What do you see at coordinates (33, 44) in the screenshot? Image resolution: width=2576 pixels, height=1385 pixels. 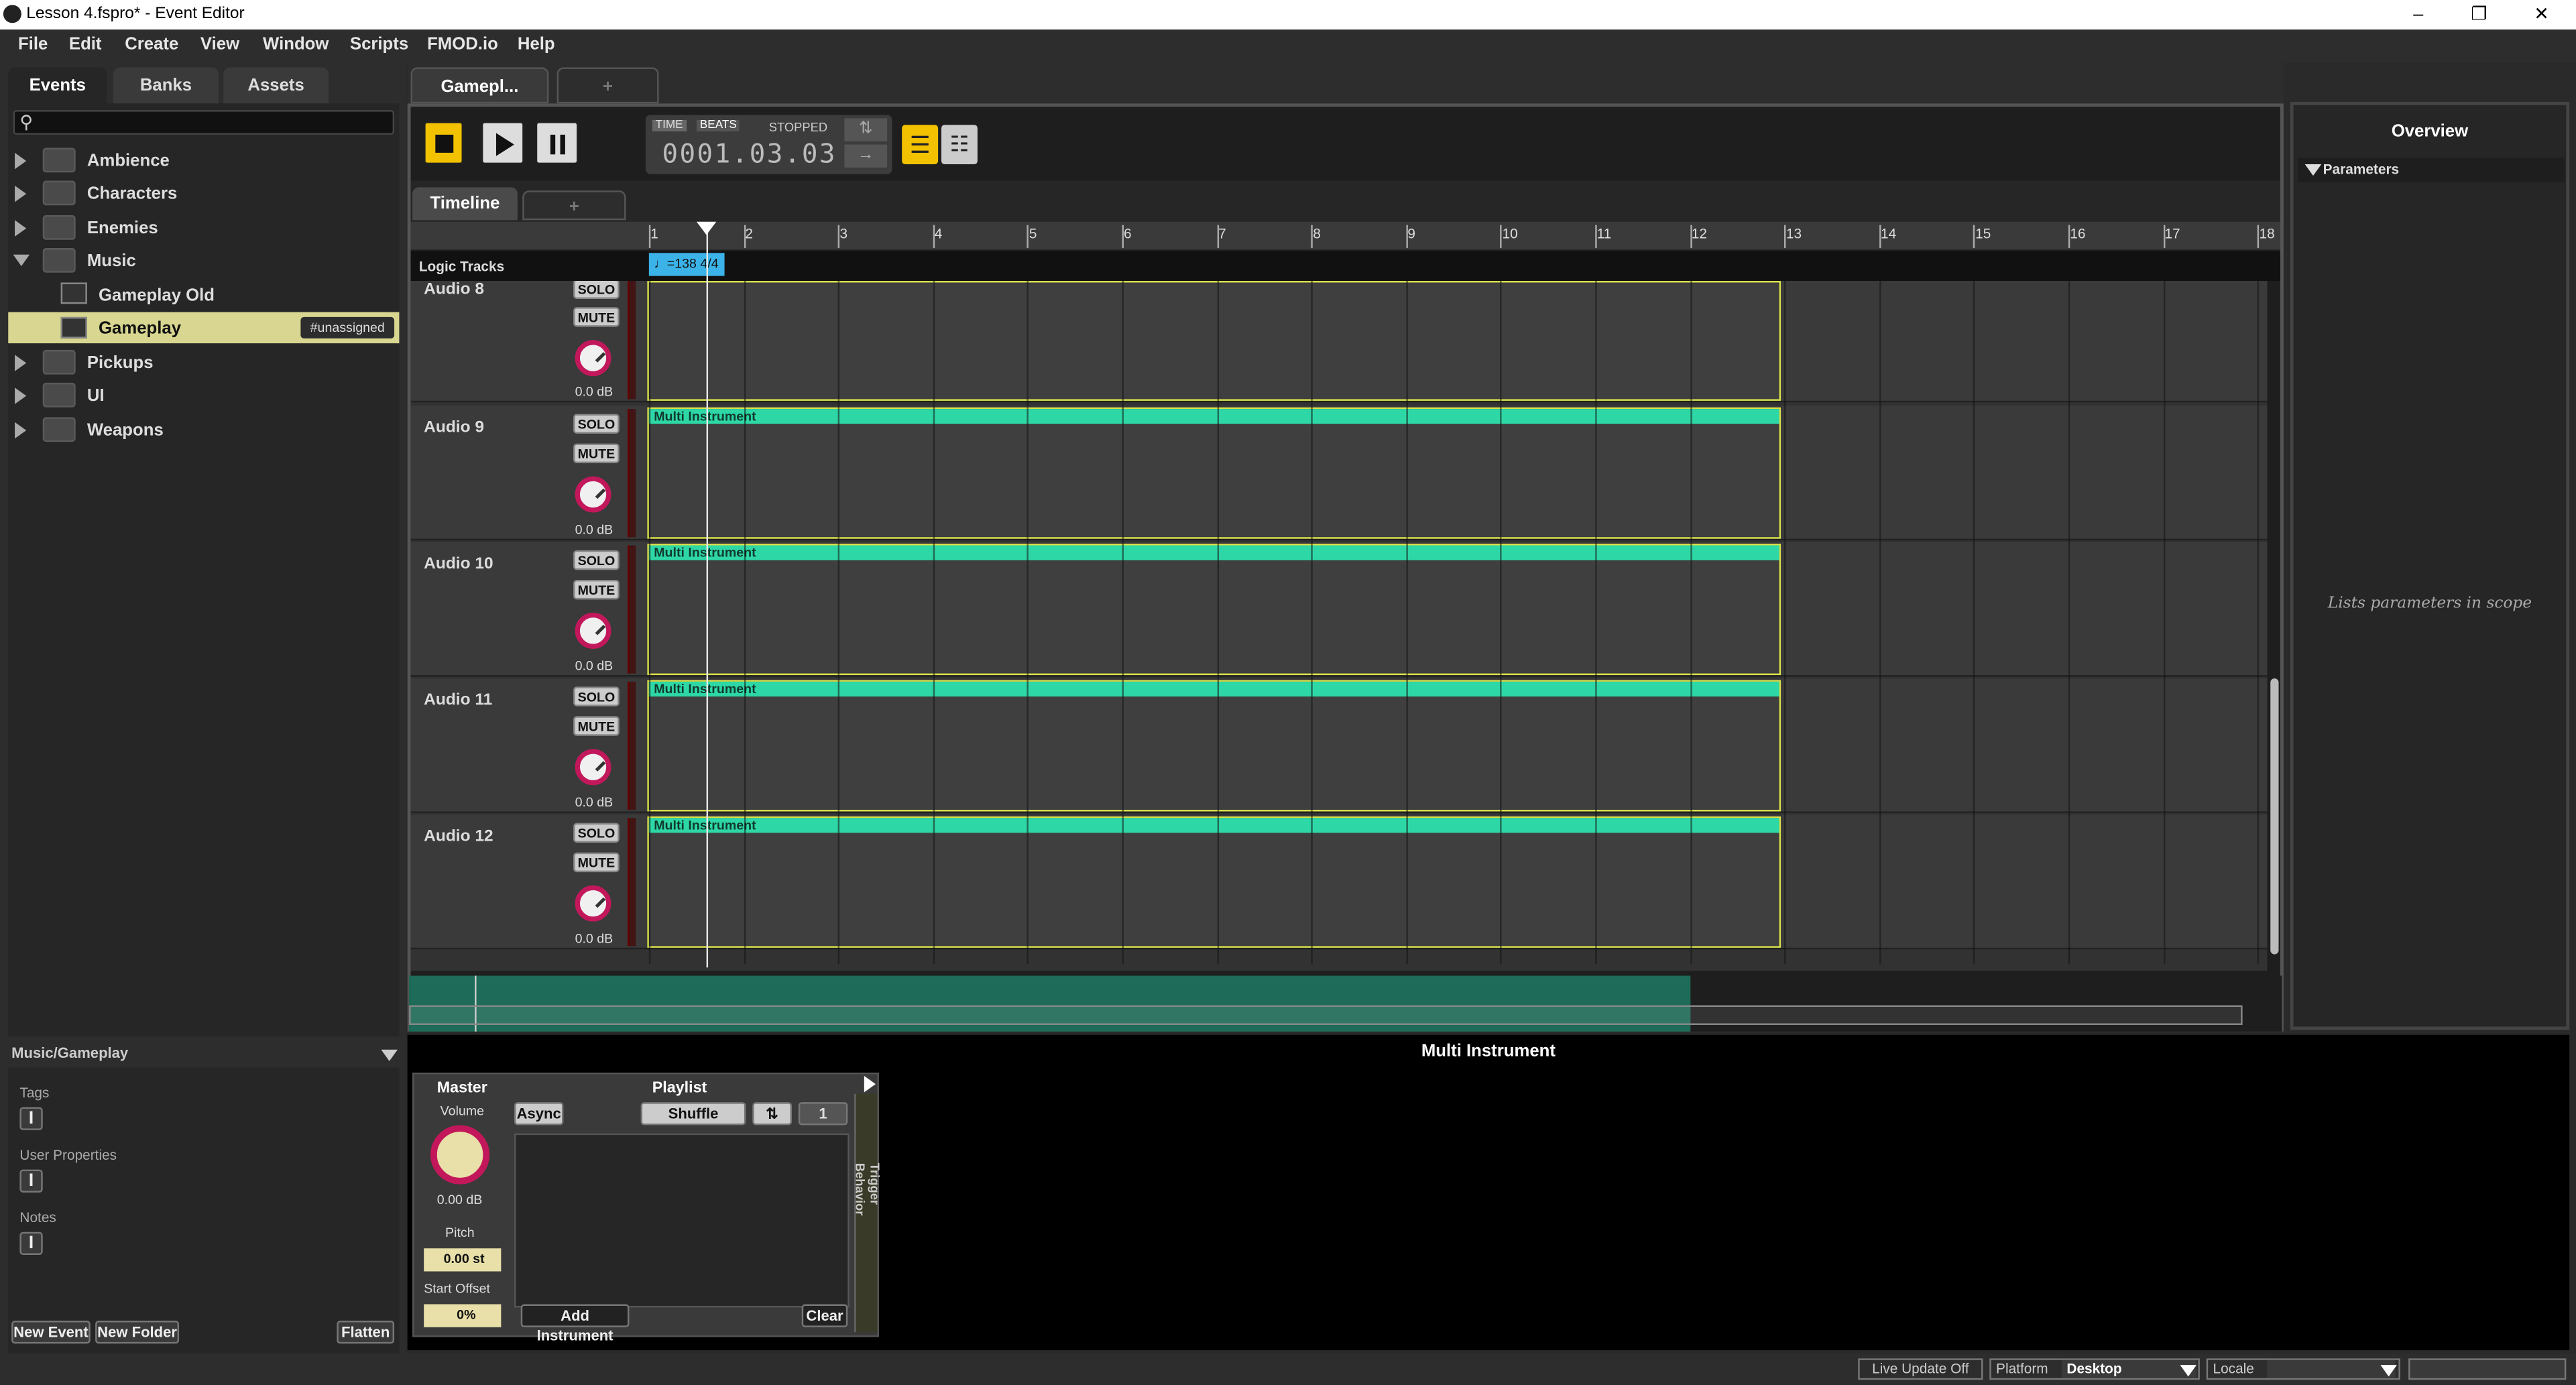 I see `menu-file: File` at bounding box center [33, 44].